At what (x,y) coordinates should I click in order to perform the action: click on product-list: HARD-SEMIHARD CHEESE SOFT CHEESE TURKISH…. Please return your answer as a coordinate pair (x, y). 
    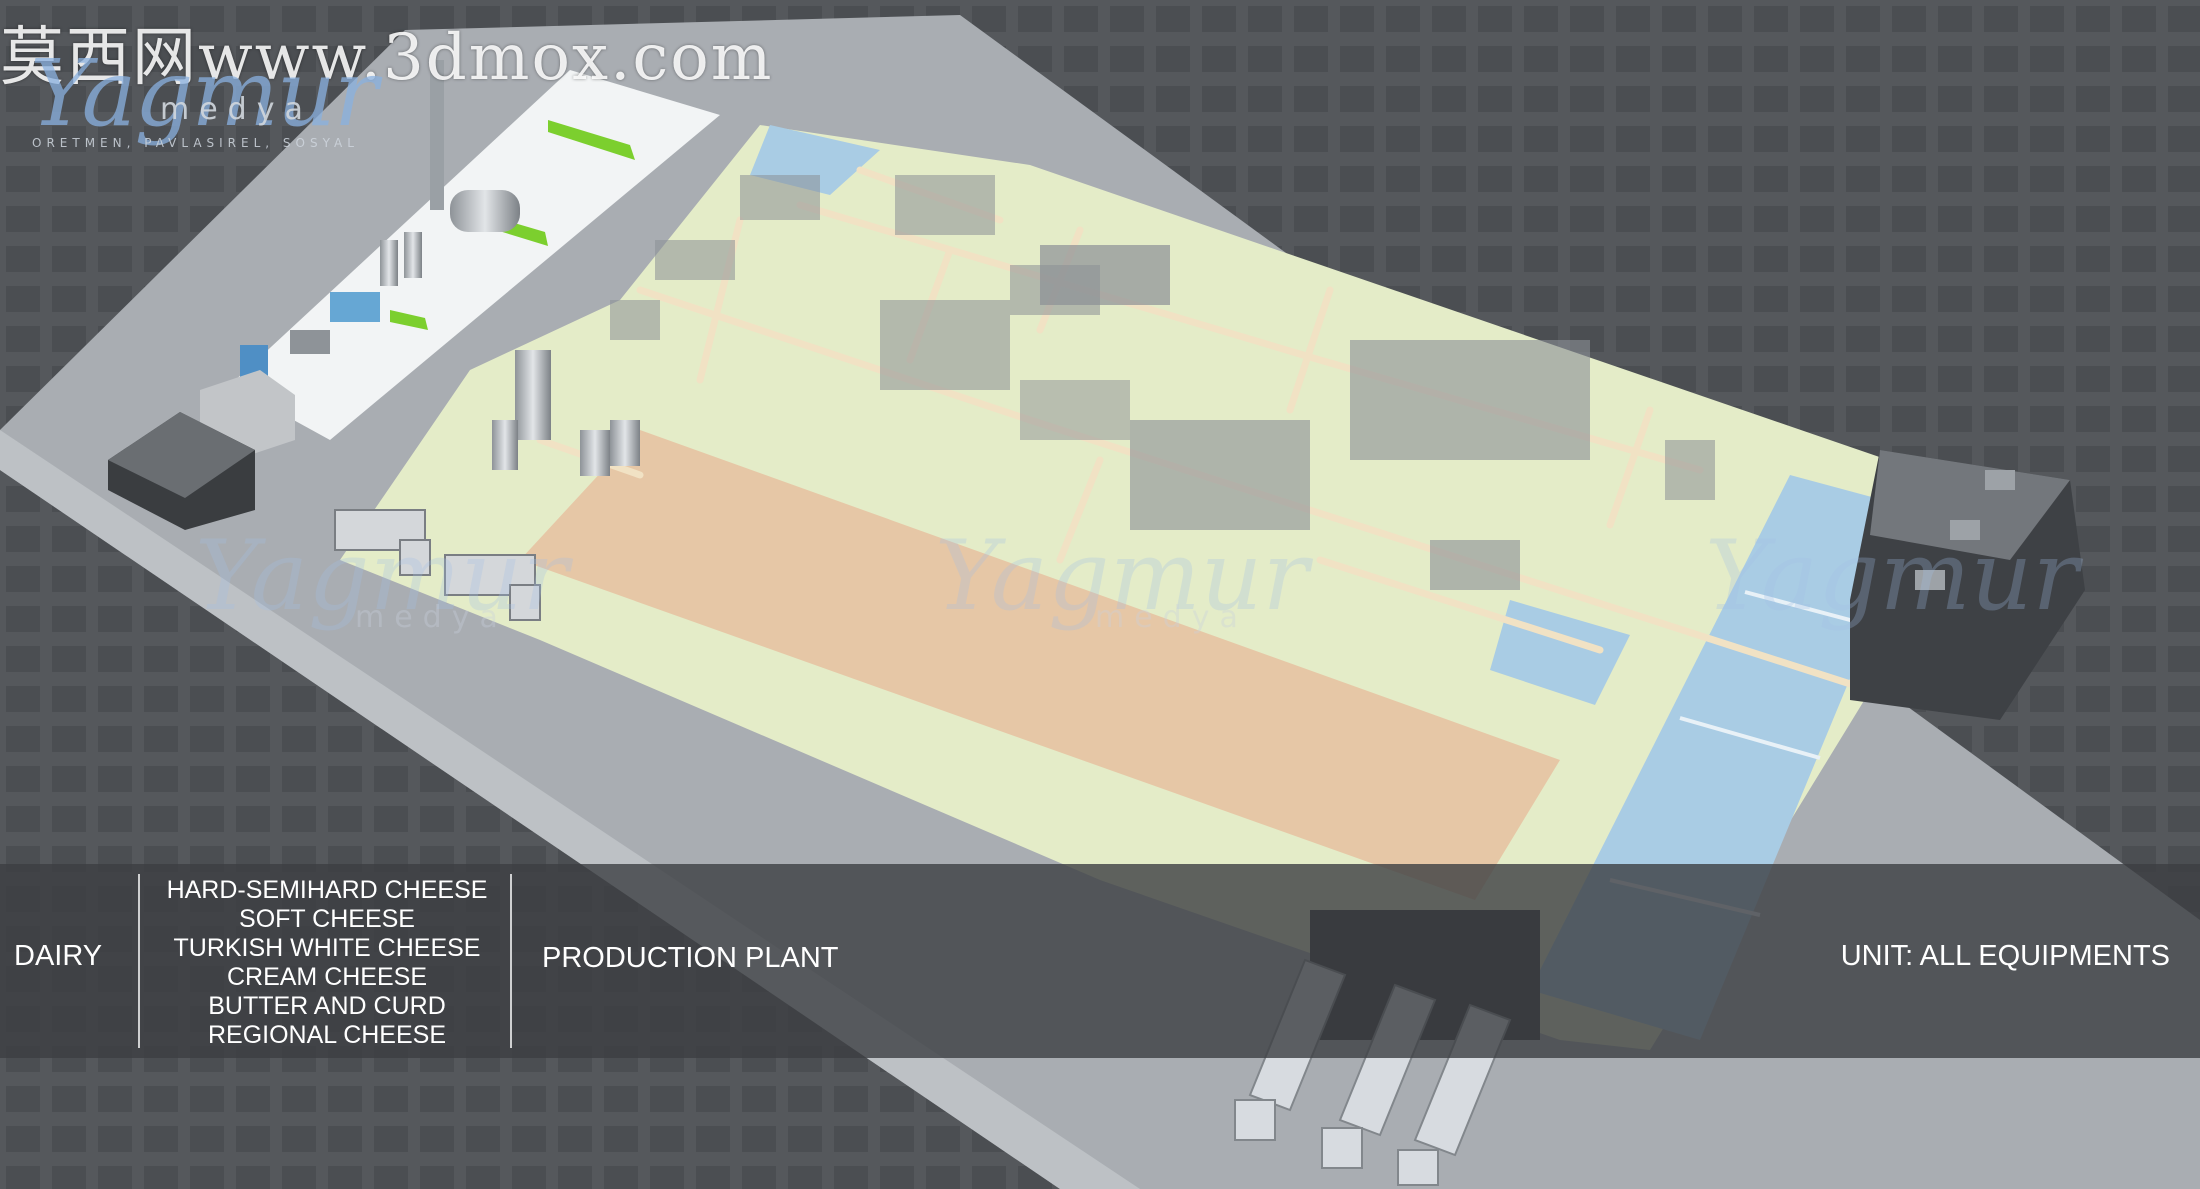
    Looking at the image, I should click on (327, 963).